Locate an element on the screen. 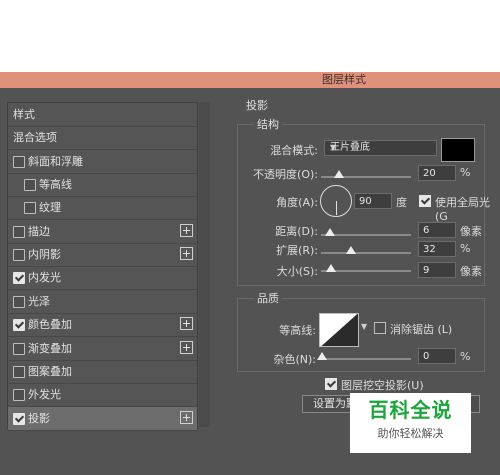 The height and width of the screenshot is (475, 500). distance-unit: 像素 is located at coordinates (471, 231).